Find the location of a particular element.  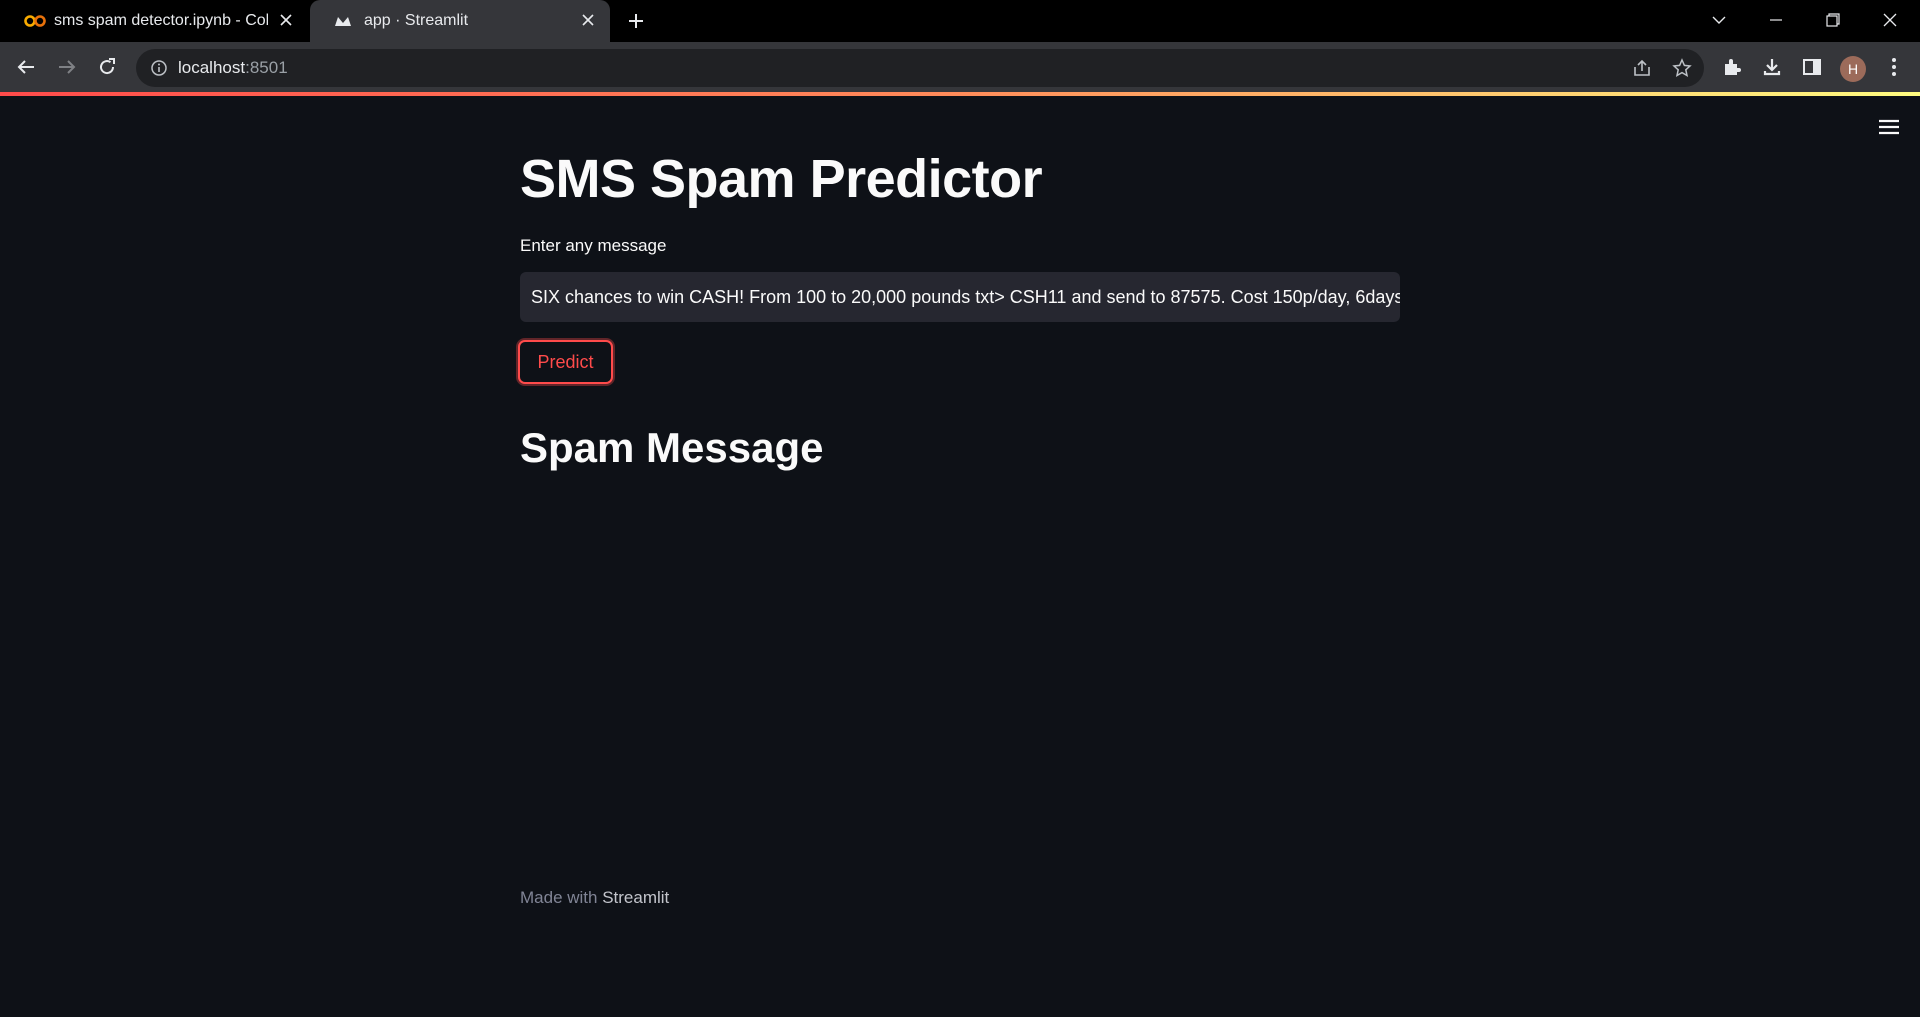

browser-toolbar: localhost:8501 H is located at coordinates (960, 67).